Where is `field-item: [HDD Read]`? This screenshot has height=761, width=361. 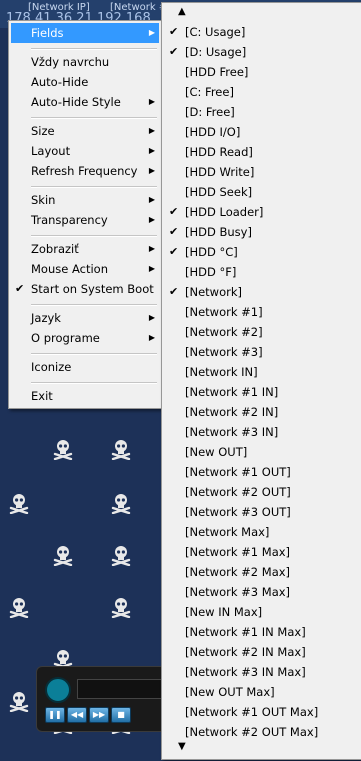 field-item: [HDD Read] is located at coordinates (261, 152).